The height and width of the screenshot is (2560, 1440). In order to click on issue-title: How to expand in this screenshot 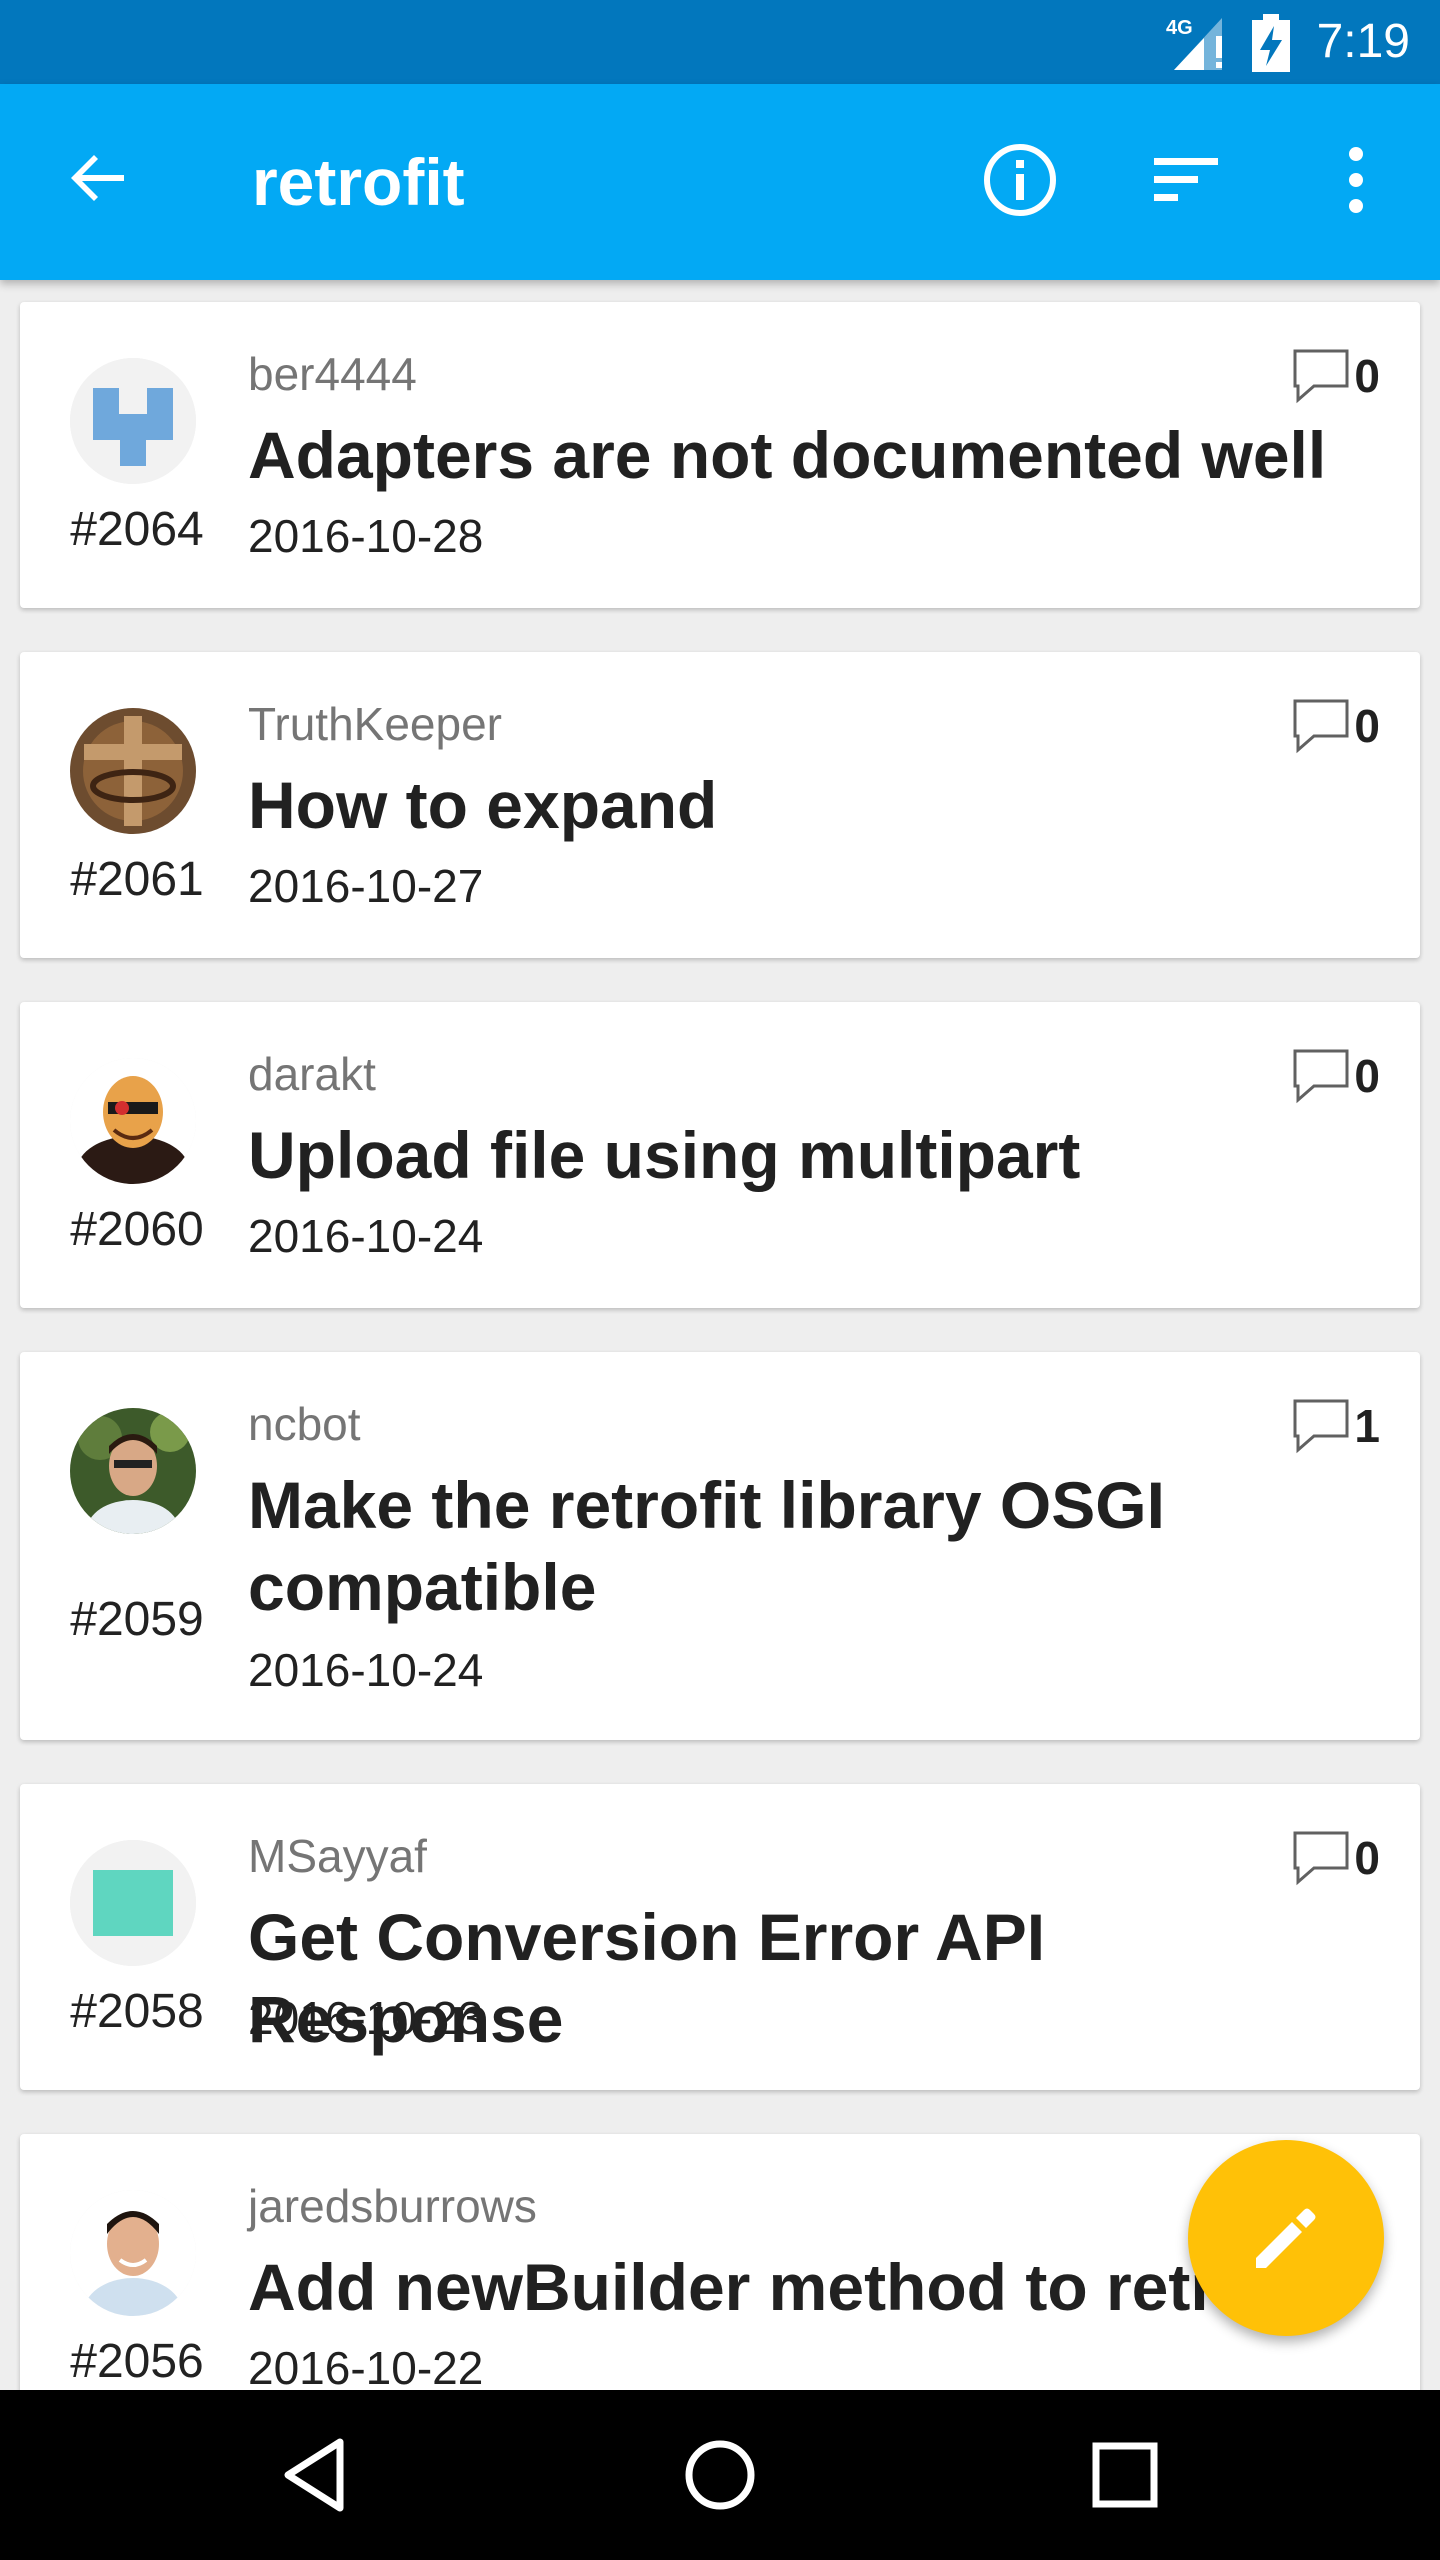, I will do `click(483, 805)`.